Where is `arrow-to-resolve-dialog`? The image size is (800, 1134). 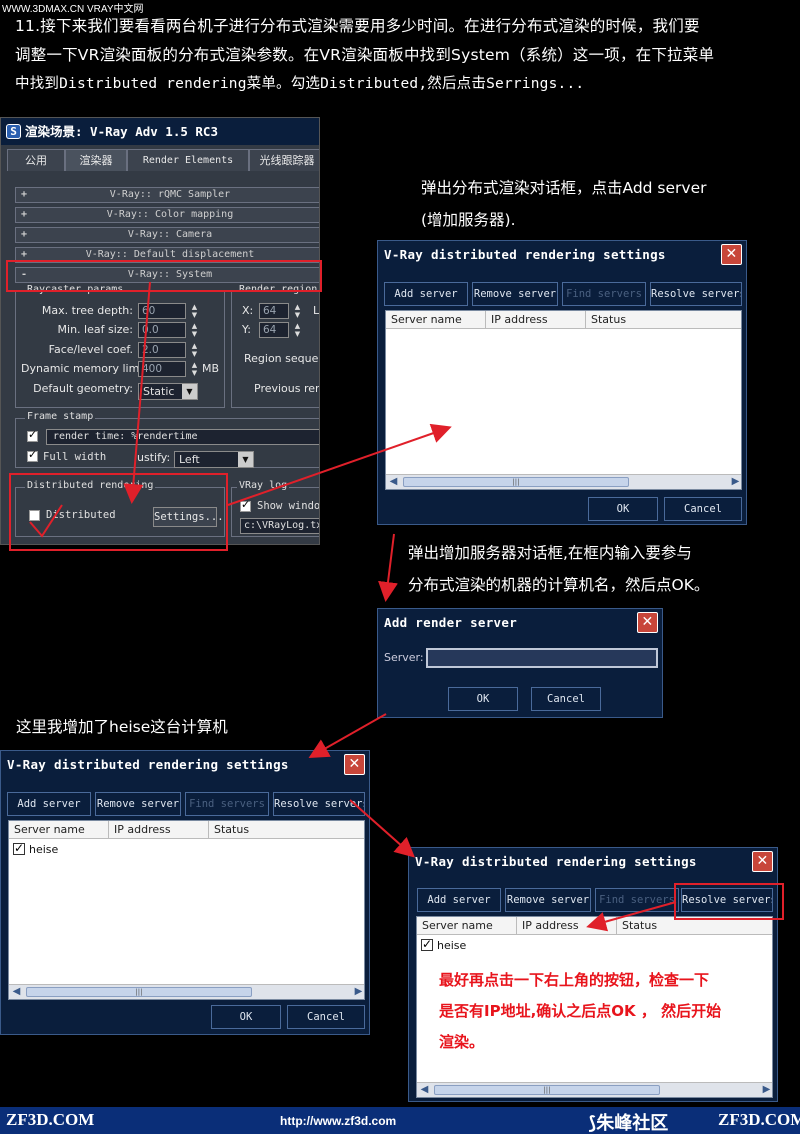
arrow-to-resolve-dialog is located at coordinates (382, 828).